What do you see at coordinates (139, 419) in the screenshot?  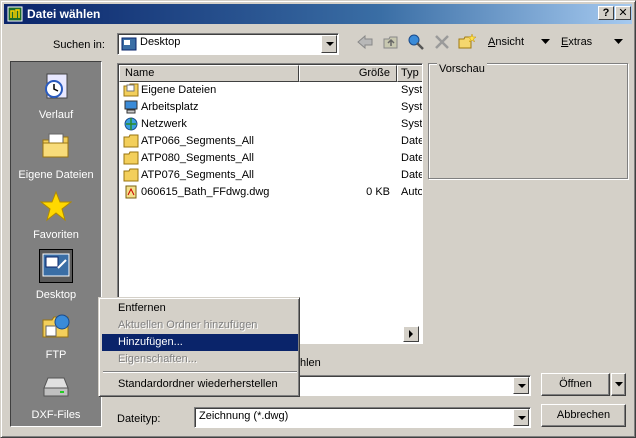 I see `filetype-label: Dateityp:` at bounding box center [139, 419].